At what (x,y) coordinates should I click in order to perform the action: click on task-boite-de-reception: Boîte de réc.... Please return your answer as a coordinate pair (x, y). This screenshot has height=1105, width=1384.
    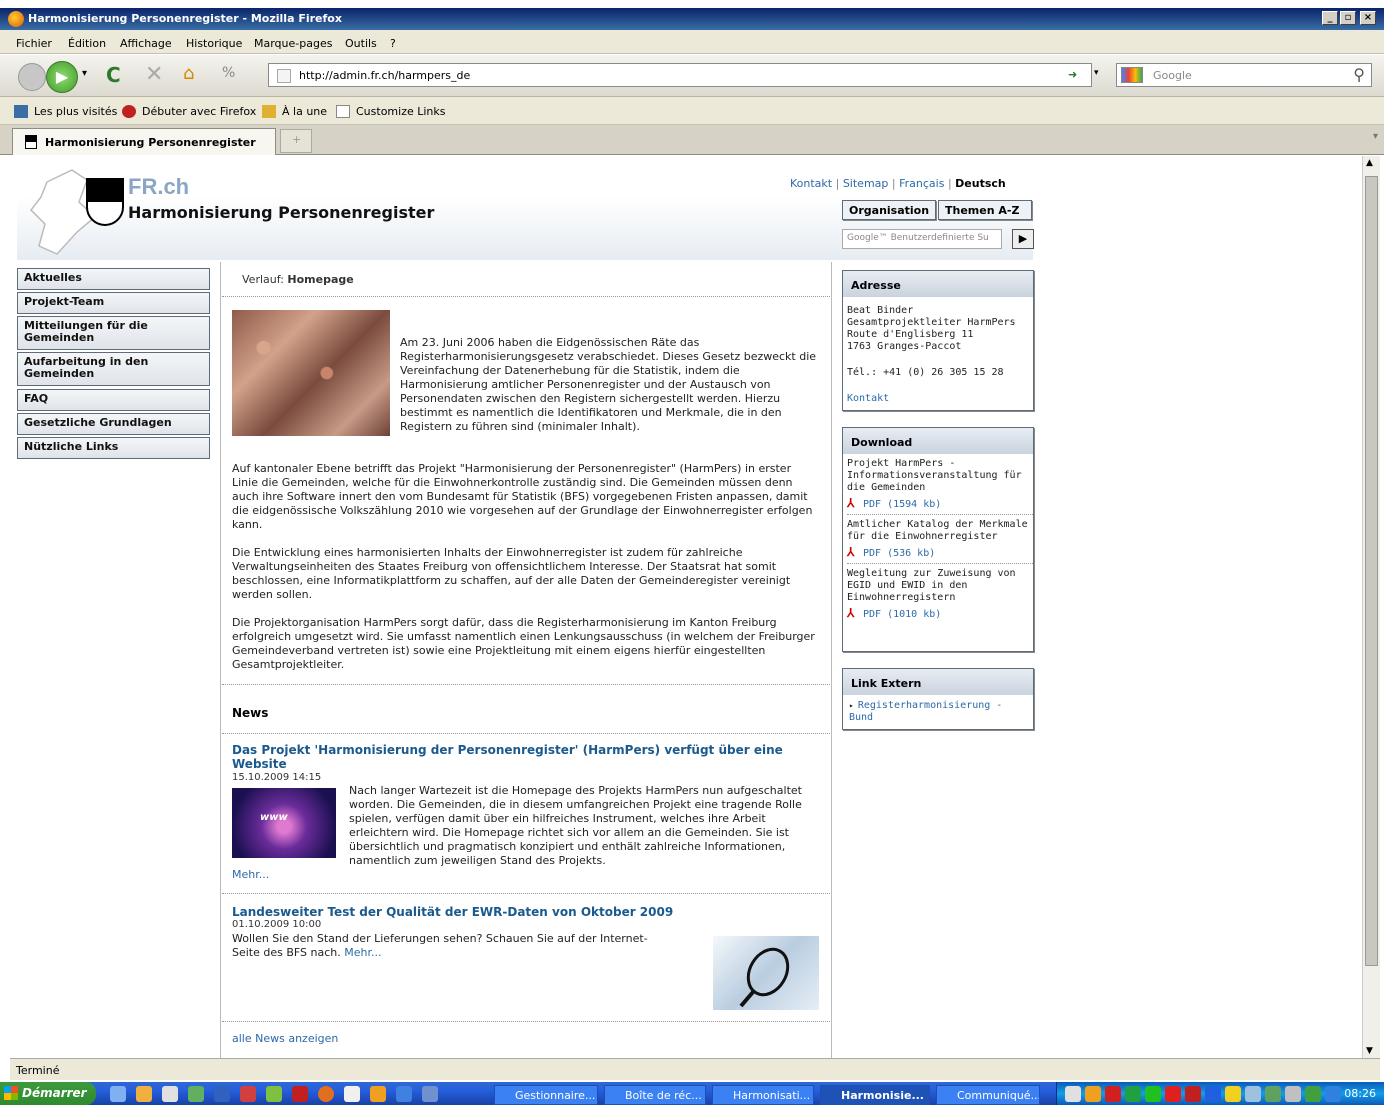
    Looking at the image, I should click on (655, 1095).